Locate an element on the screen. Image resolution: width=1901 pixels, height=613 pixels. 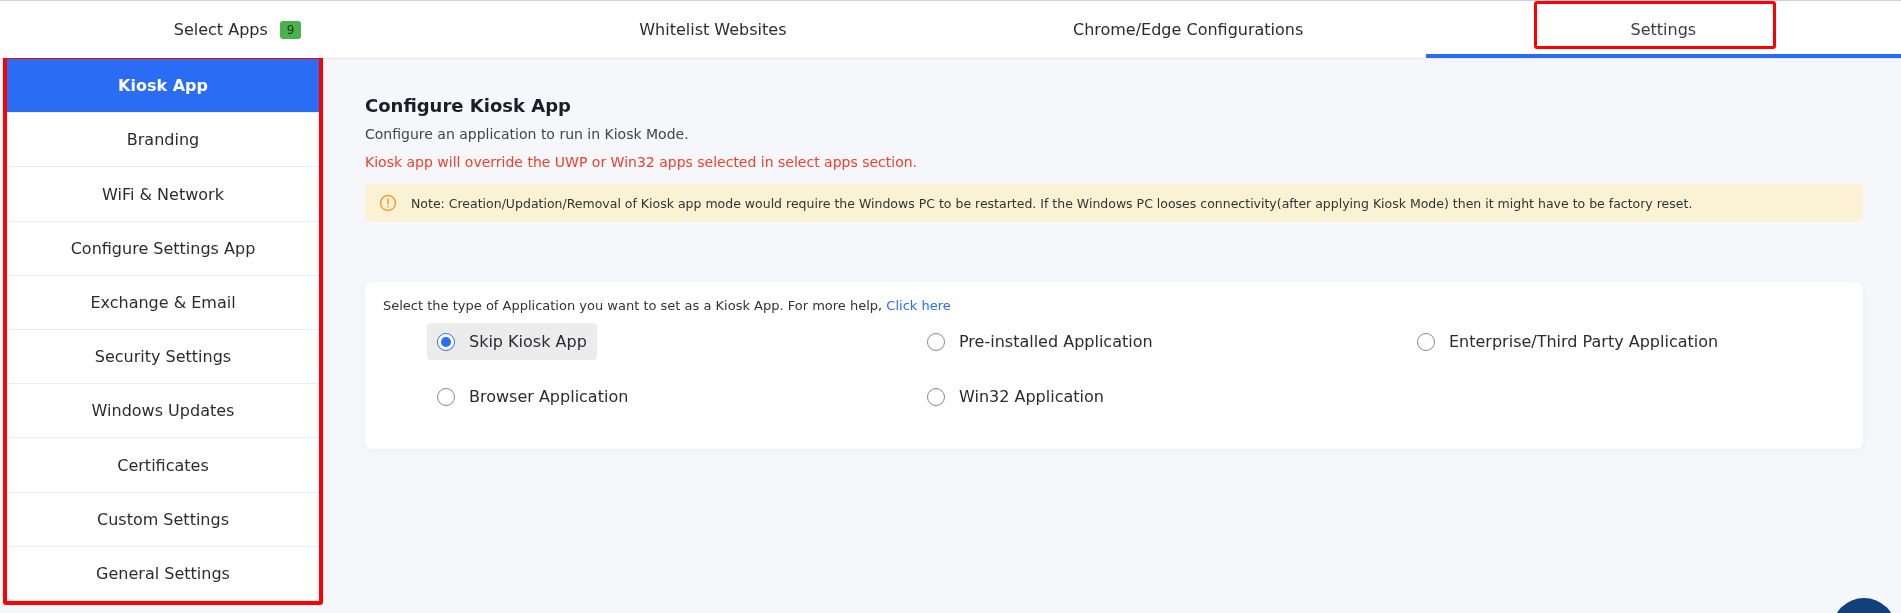
section-title: Configure Kiosk App is located at coordinates (468, 105).